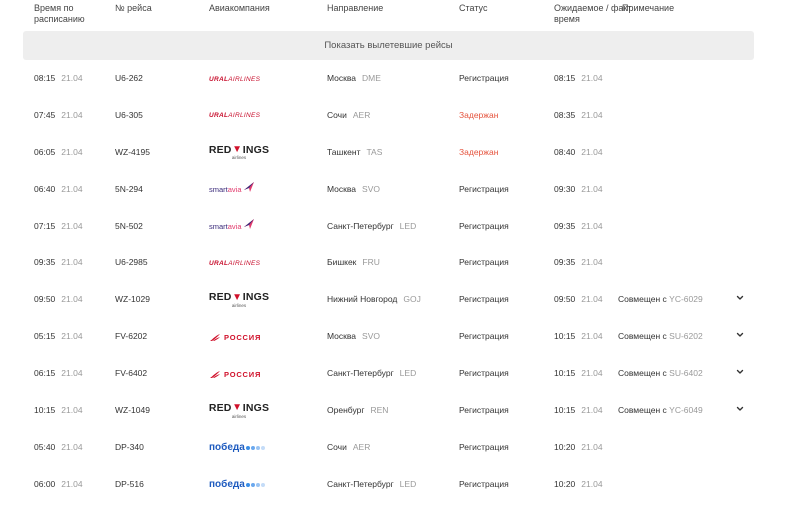 The width and height of the screenshot is (800, 508). What do you see at coordinates (58, 262) in the screenshot?
I see `scheduled-cell: 09:35 21.04` at bounding box center [58, 262].